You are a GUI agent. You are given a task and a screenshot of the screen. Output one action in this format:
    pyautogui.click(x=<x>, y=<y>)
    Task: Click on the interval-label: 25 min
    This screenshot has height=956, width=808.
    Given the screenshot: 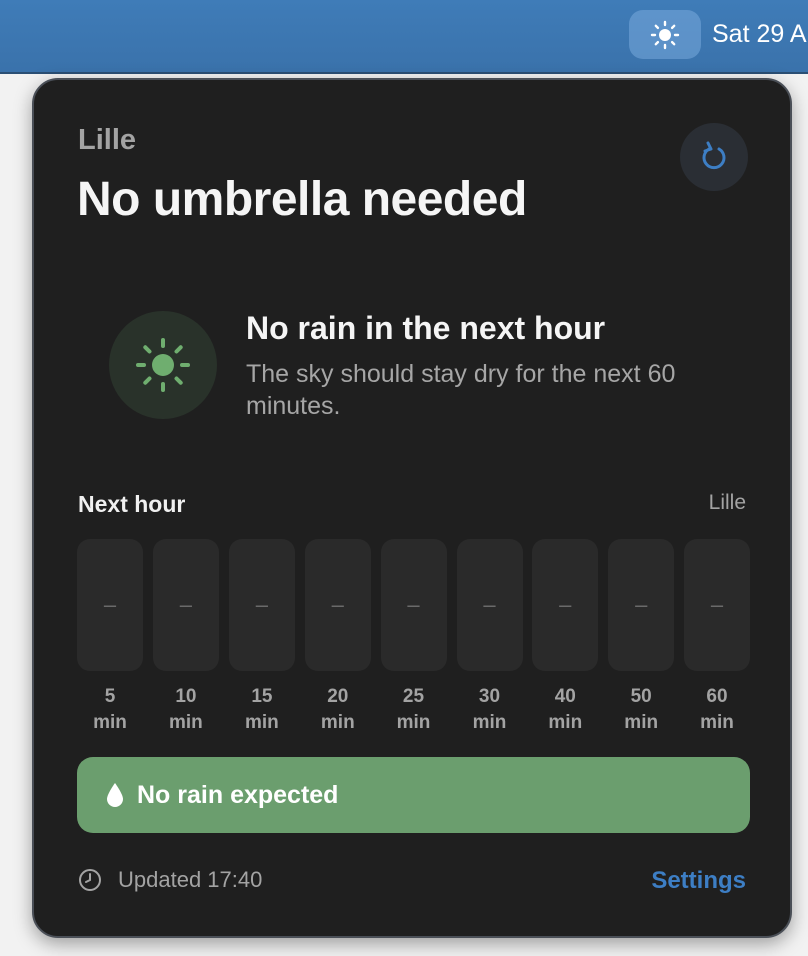 What is the action you would take?
    pyautogui.click(x=413, y=709)
    